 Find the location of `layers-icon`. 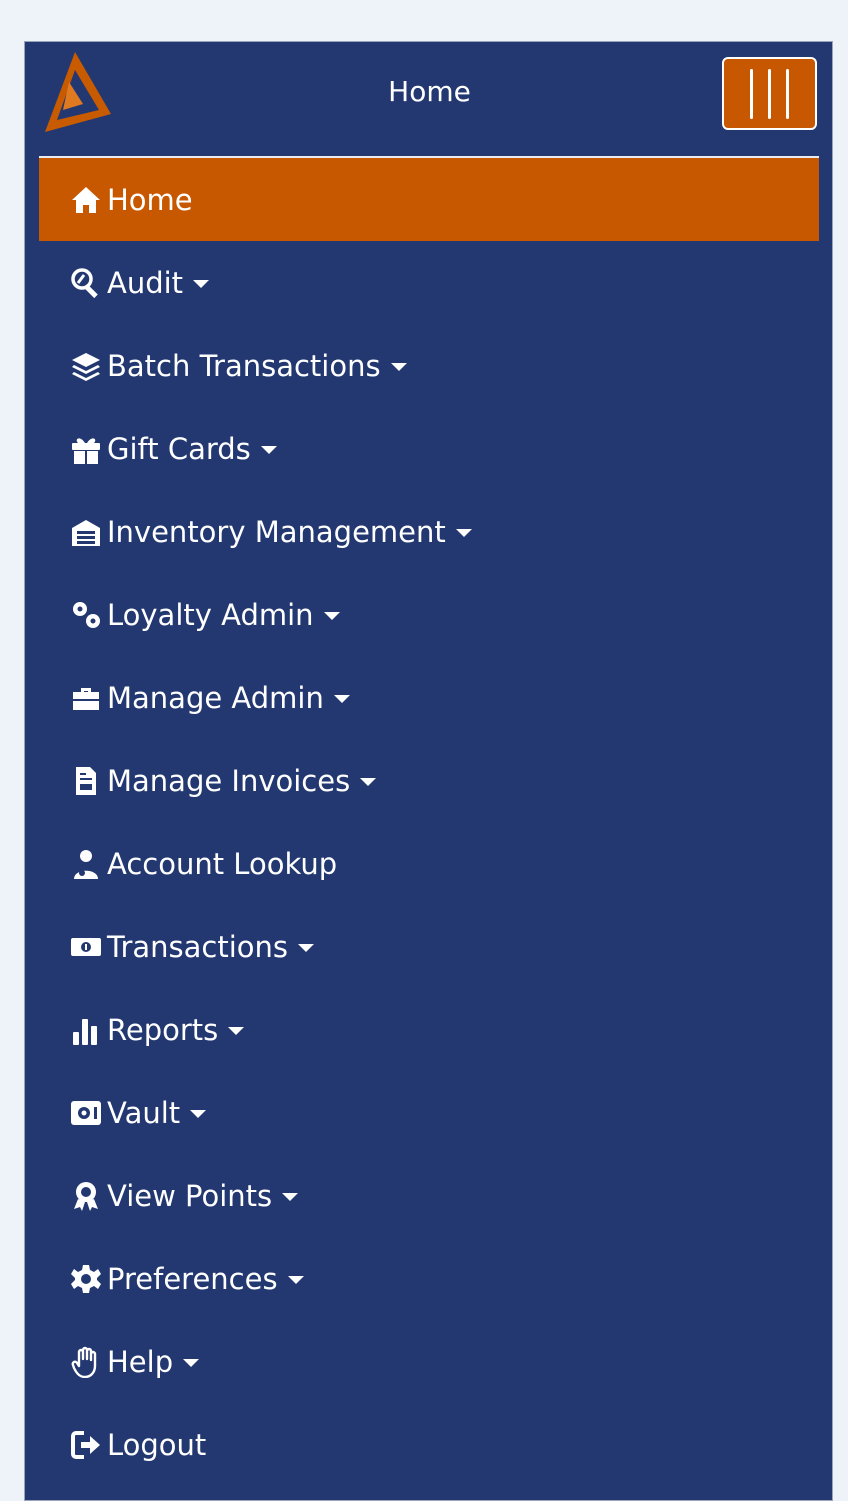

layers-icon is located at coordinates (86, 366).